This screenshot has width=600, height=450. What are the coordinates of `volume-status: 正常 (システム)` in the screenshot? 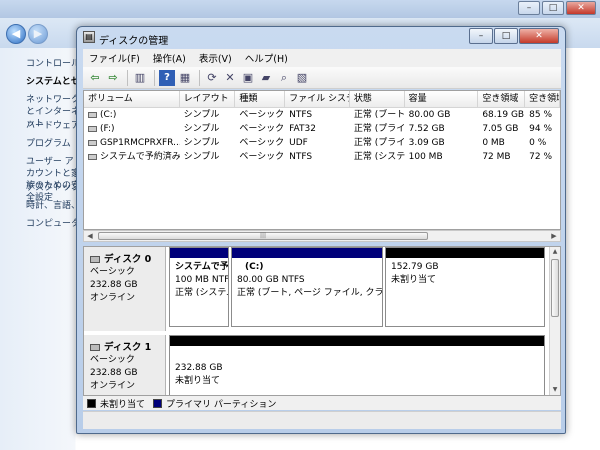 It's located at (379, 157).